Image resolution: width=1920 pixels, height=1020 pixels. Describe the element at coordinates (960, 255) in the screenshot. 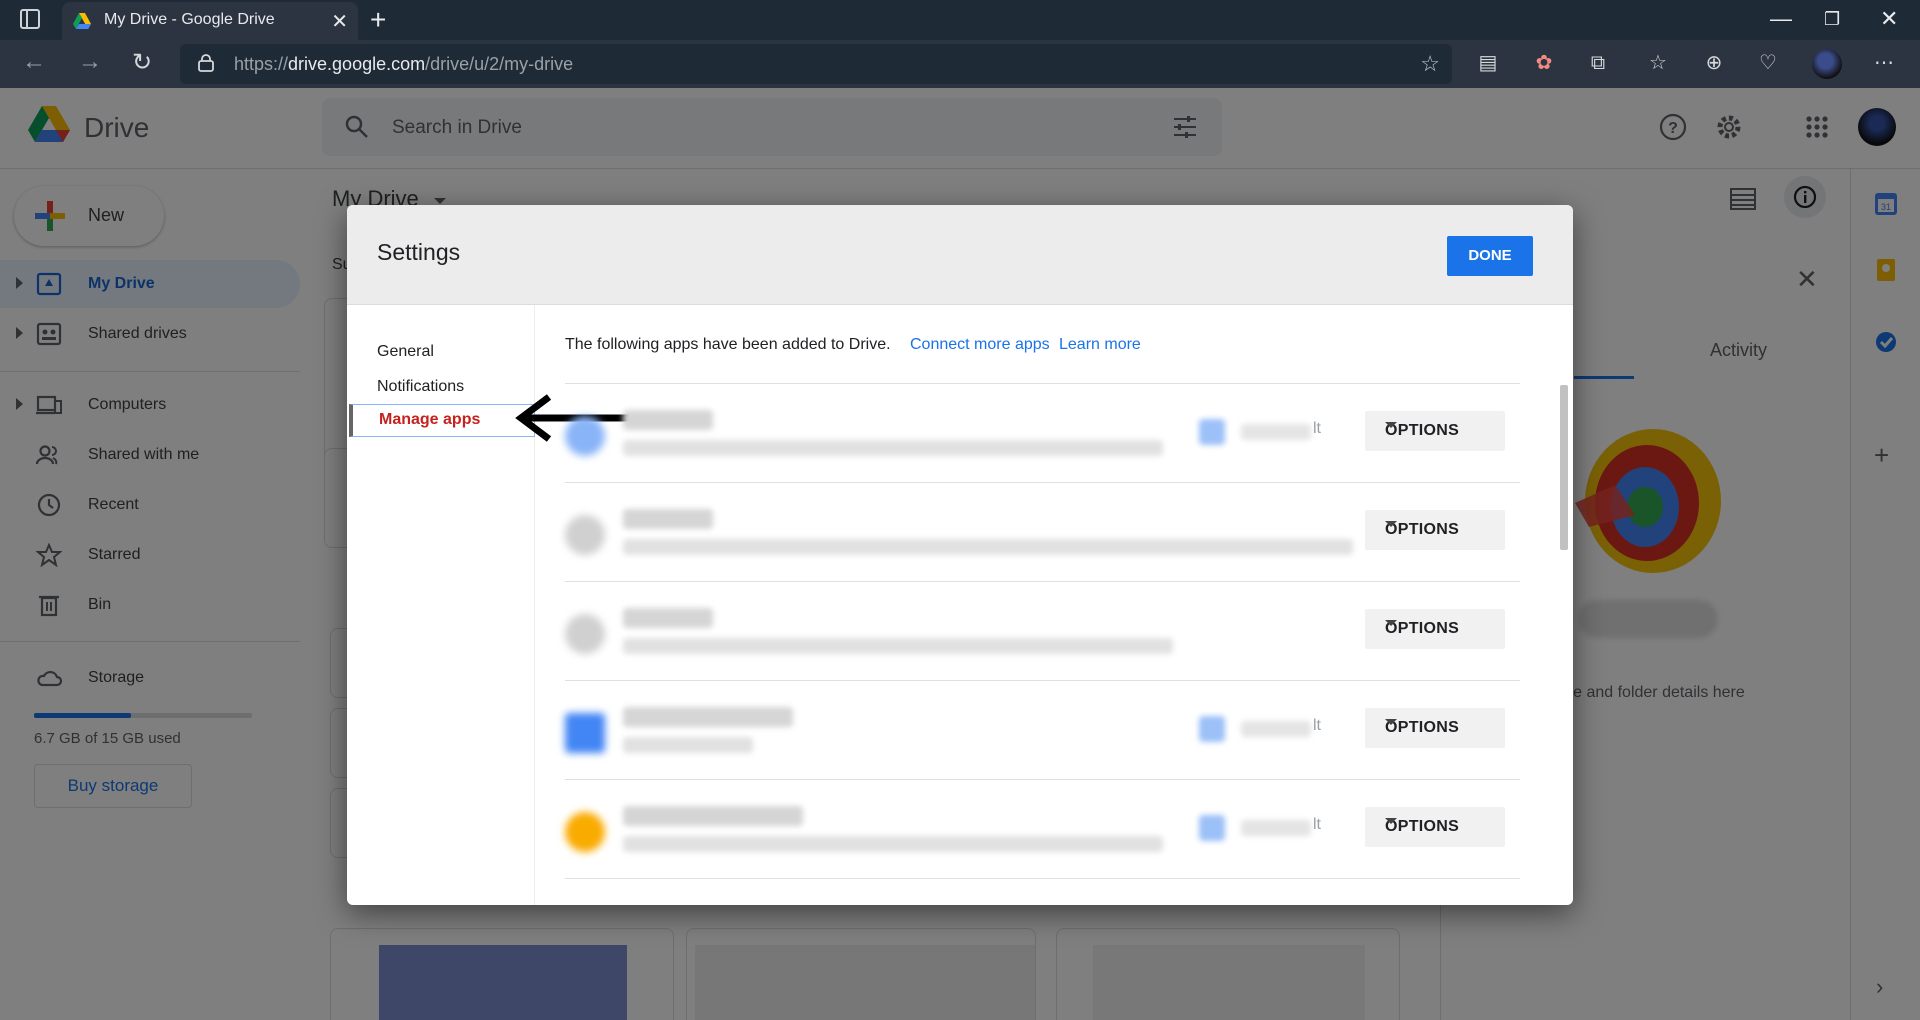

I see `settings-header: Settings DONE` at that location.